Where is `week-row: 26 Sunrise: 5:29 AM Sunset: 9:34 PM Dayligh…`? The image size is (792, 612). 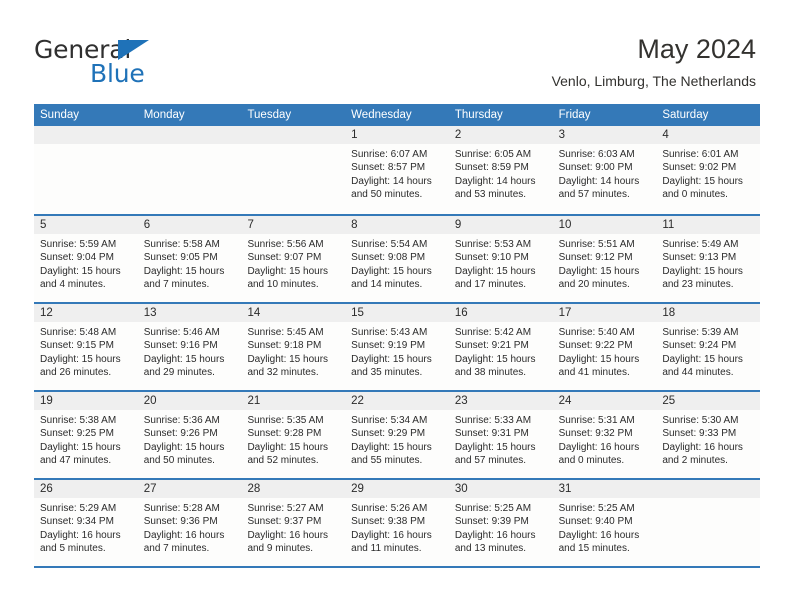 week-row: 26 Sunrise: 5:29 AM Sunset: 9:34 PM Dayligh… is located at coordinates (397, 522).